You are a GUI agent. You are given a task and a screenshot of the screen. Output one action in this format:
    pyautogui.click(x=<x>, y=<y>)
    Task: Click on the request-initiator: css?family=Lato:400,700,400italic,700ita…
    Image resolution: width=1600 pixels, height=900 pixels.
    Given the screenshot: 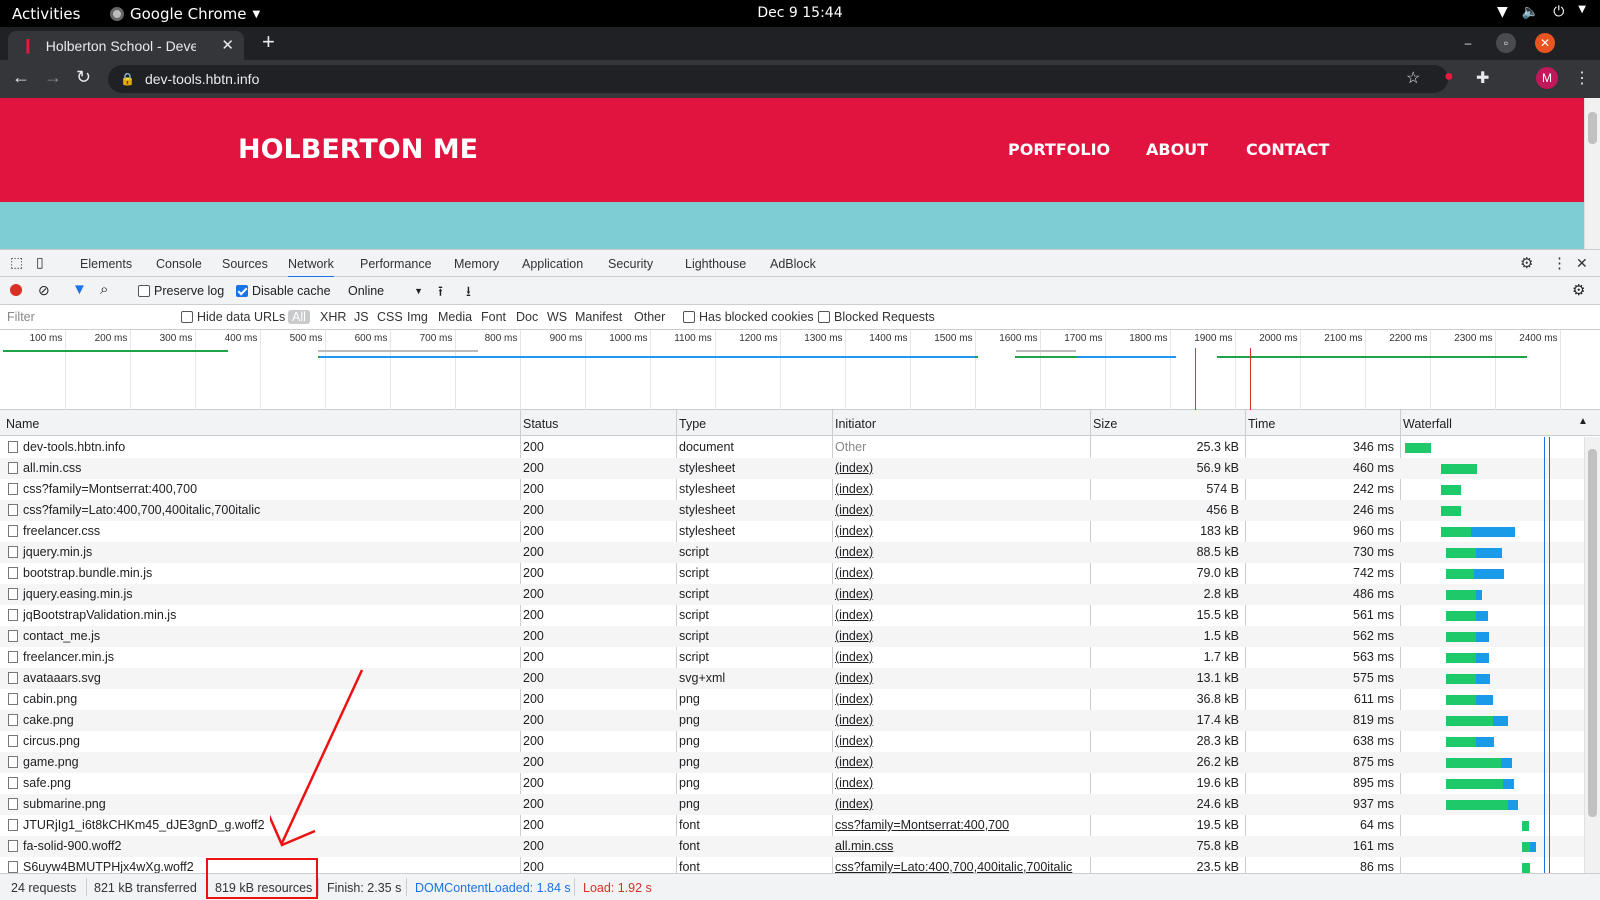 What is the action you would take?
    pyautogui.click(x=960, y=866)
    